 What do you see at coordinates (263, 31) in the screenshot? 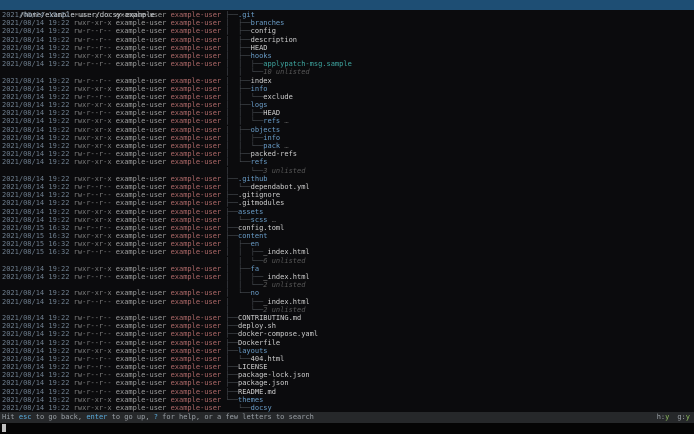
I see `file-name: config` at bounding box center [263, 31].